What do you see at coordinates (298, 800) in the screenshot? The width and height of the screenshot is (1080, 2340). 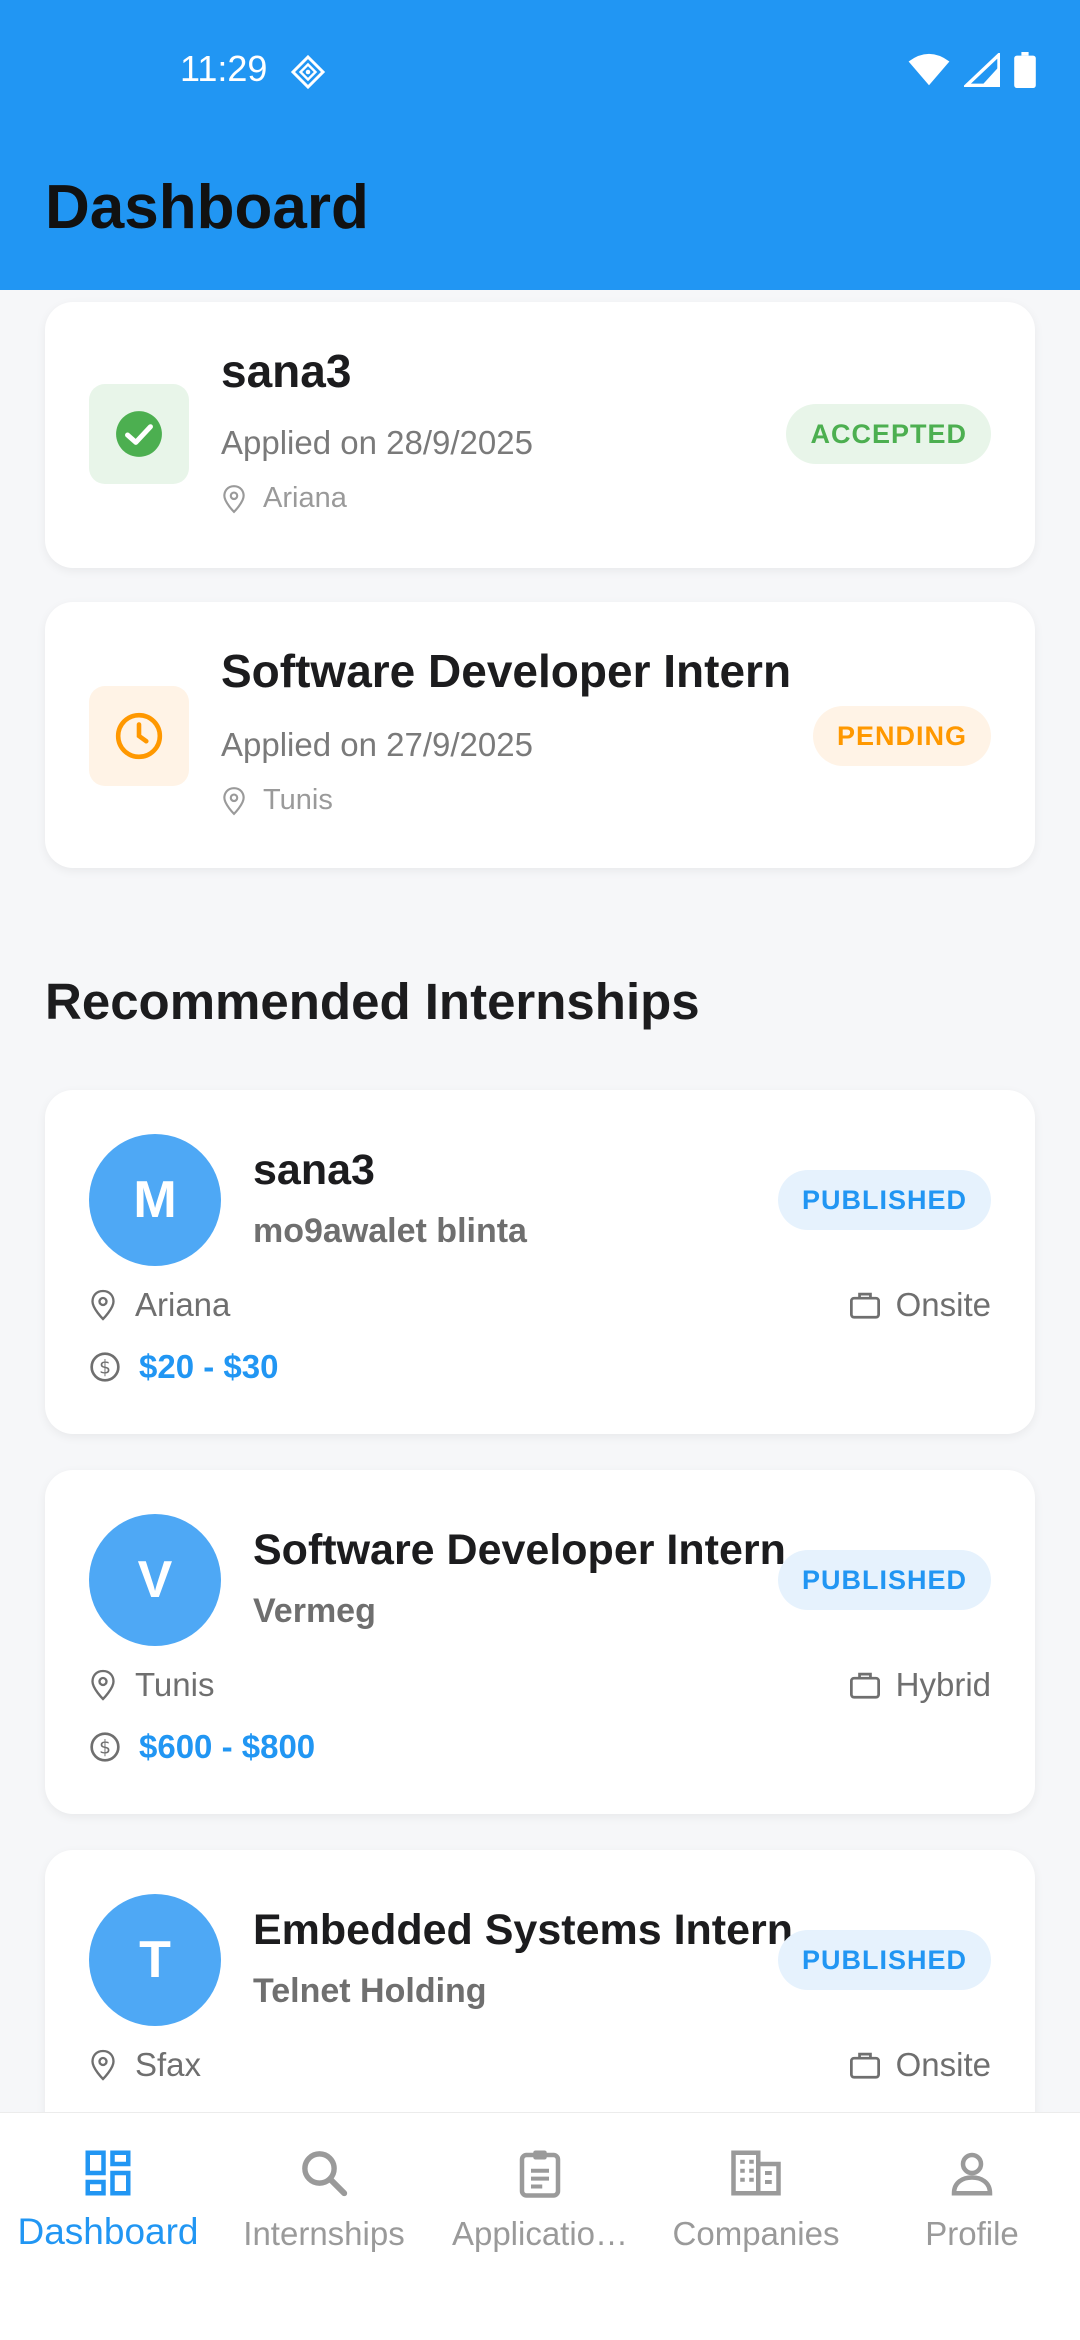 I see `application-location-text: Tunis` at bounding box center [298, 800].